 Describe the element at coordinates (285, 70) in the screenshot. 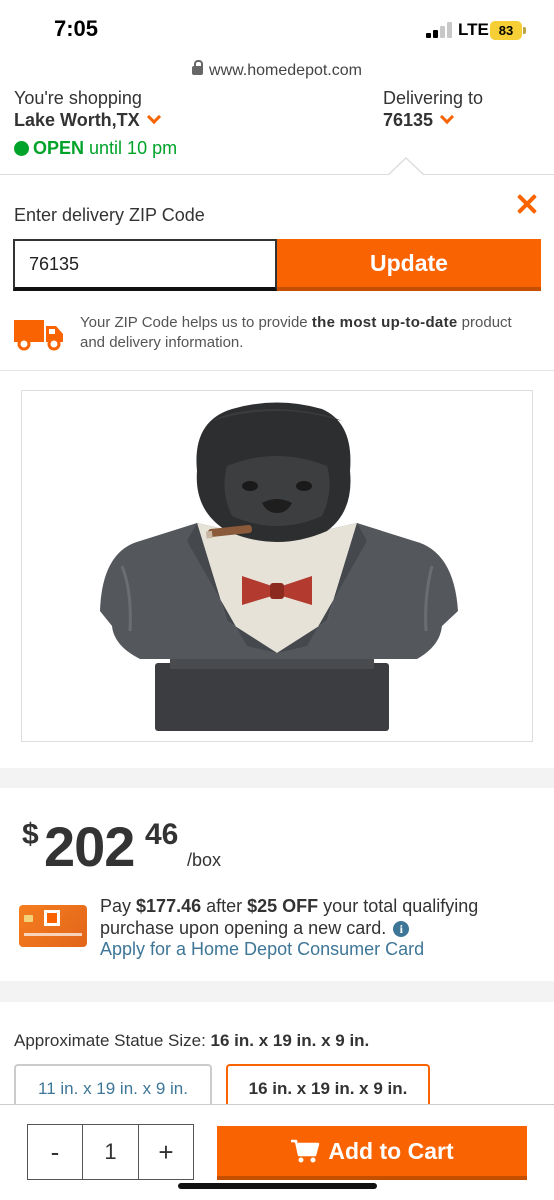

I see `url-text: www.homedepot.com` at that location.